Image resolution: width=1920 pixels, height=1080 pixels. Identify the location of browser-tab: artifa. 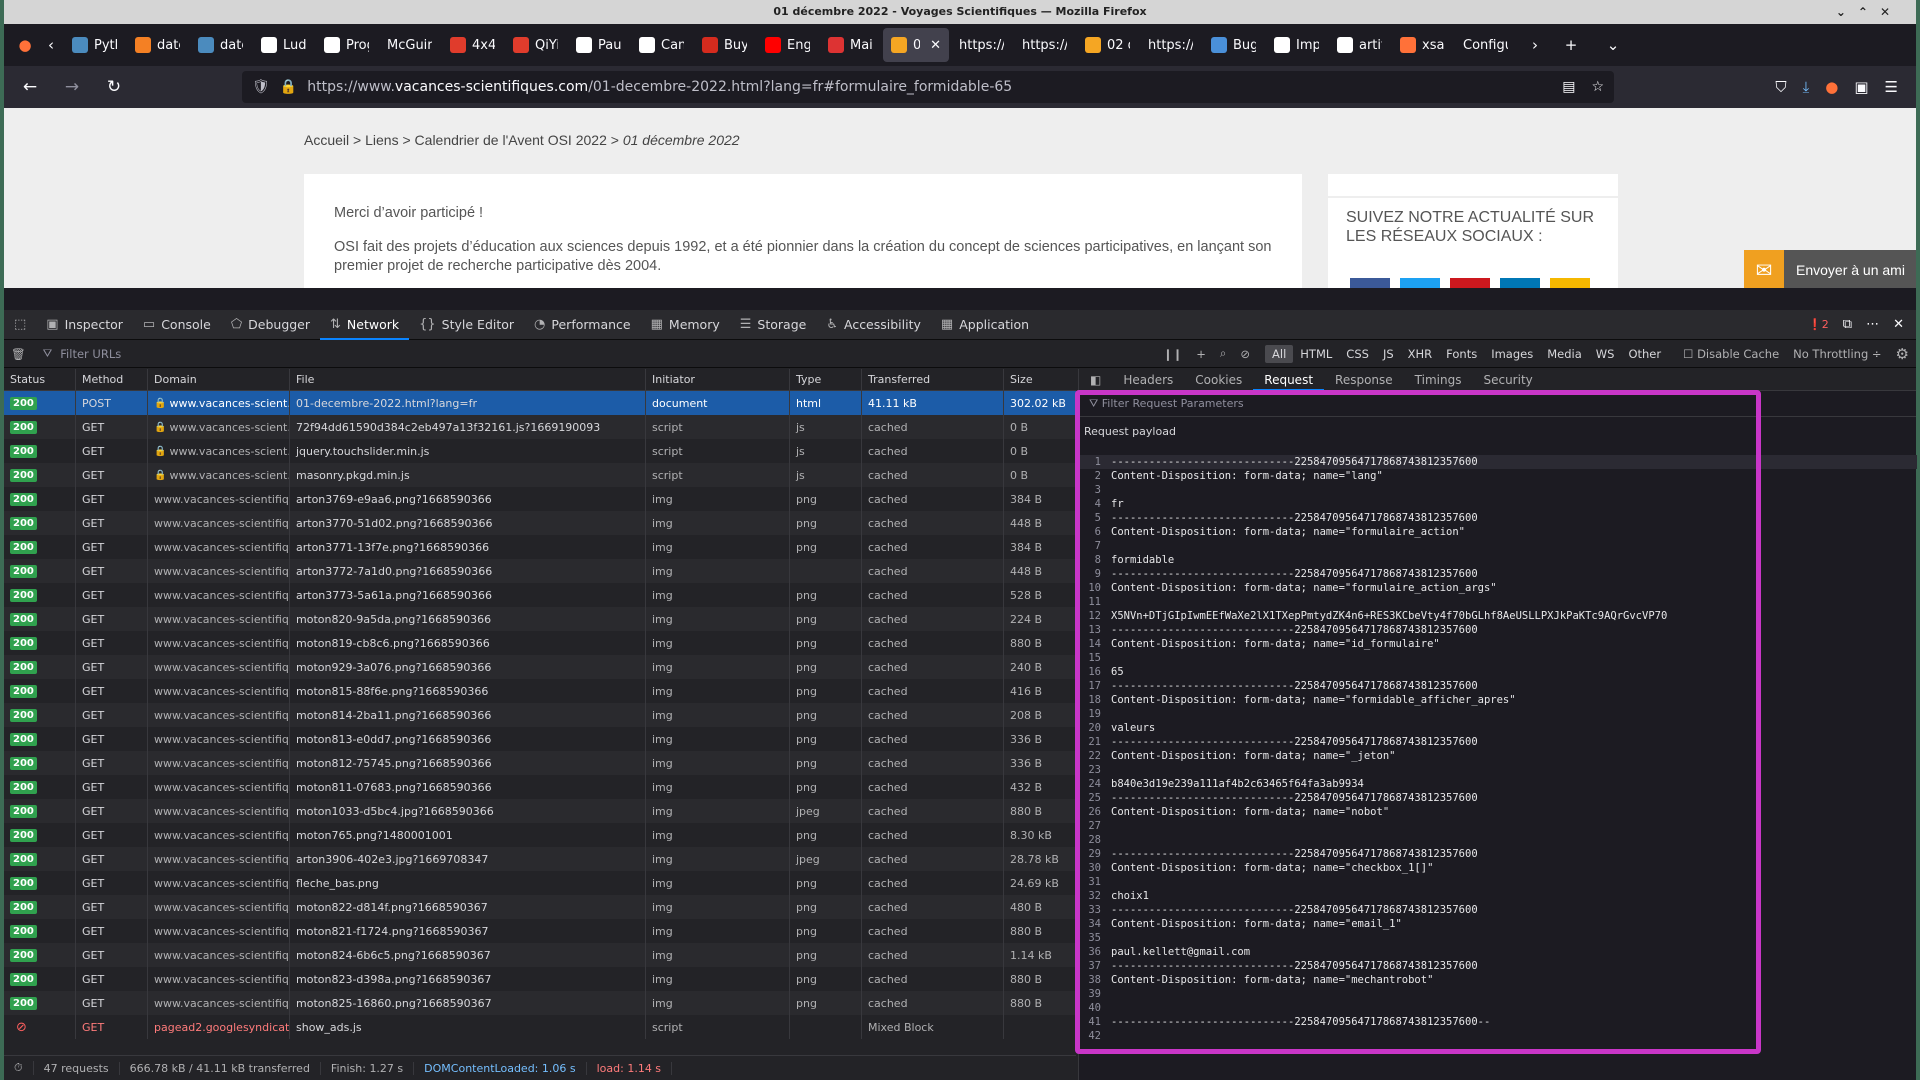
(1359, 45).